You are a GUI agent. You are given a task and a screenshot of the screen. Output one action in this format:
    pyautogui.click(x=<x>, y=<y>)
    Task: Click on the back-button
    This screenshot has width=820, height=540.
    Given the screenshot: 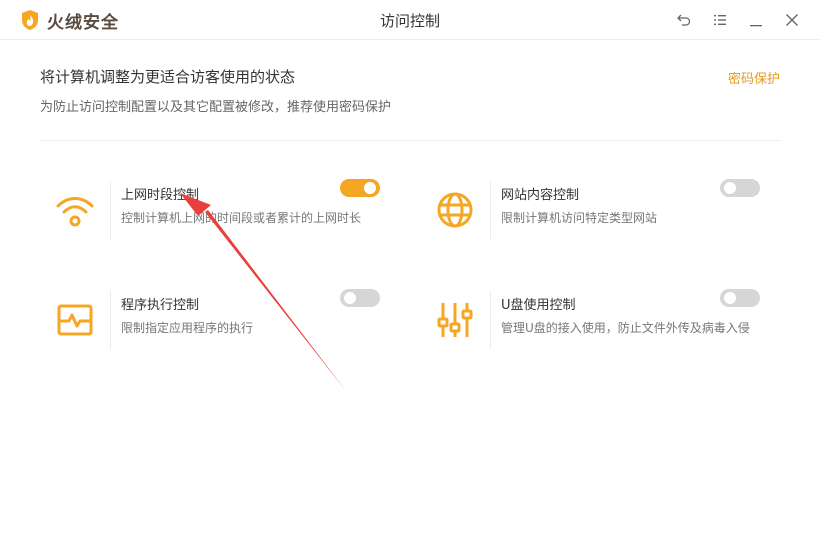 What is the action you would take?
    pyautogui.click(x=684, y=20)
    